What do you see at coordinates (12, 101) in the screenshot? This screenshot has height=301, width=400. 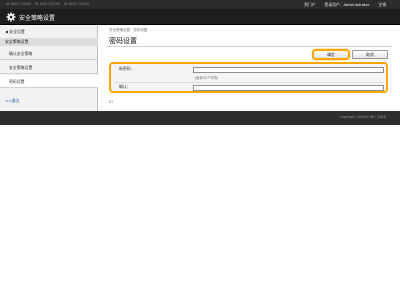 I see `sidebar-exit-link: <<退出` at bounding box center [12, 101].